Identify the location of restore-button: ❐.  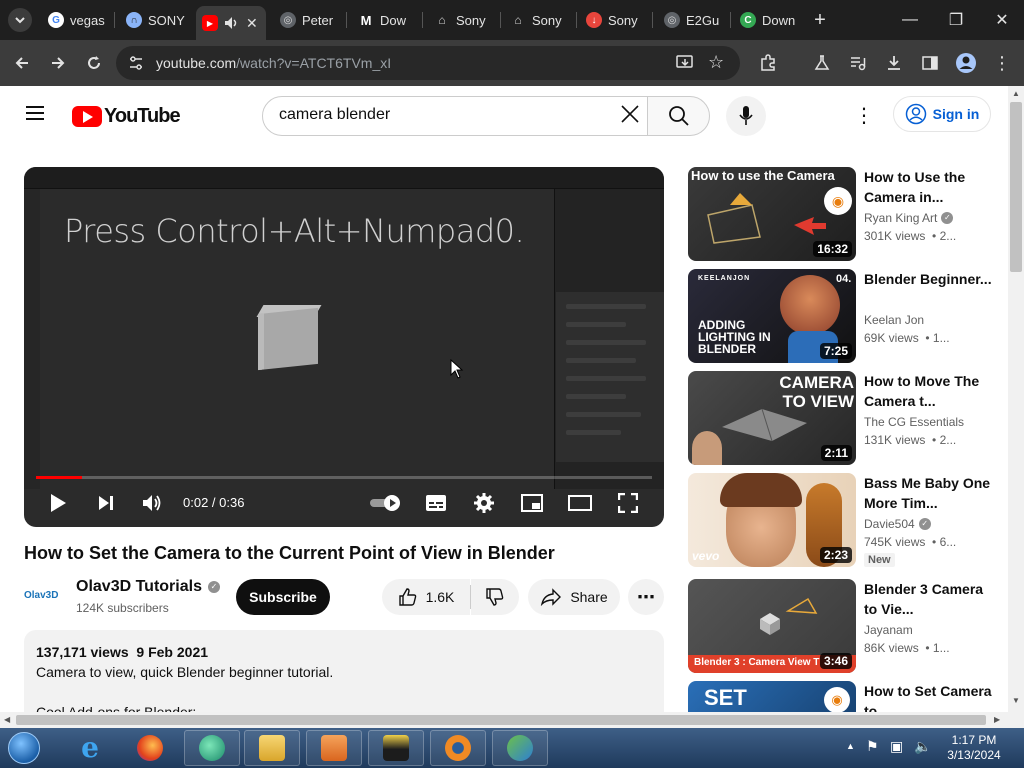
(956, 20).